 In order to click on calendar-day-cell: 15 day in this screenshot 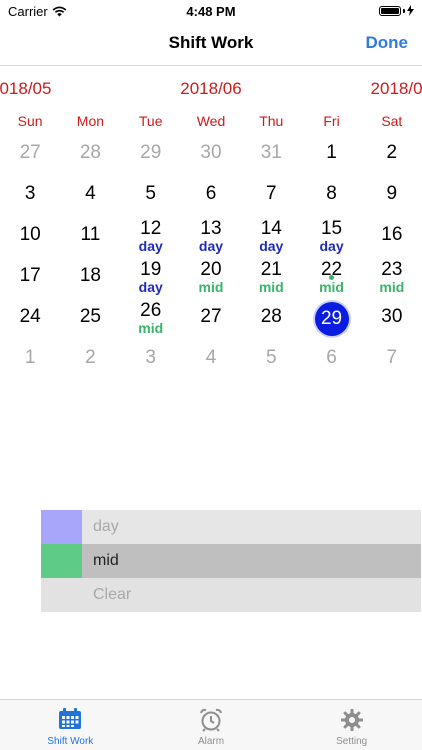, I will do `click(331, 239)`.